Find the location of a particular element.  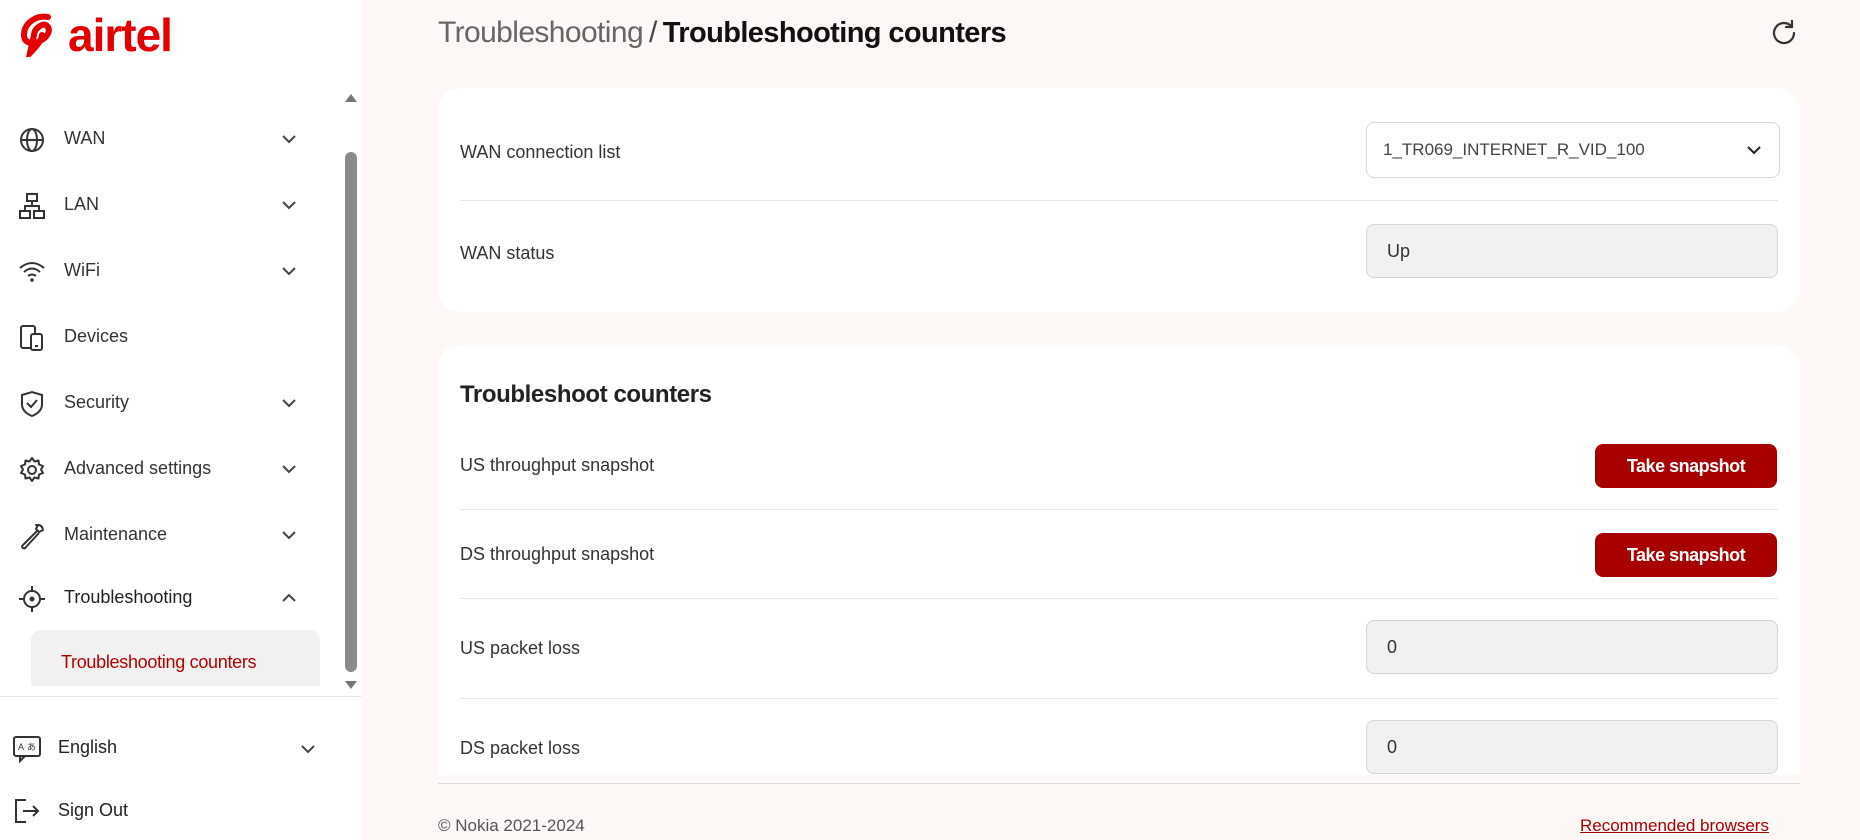

recommended-browsers-link: Recommended browsers is located at coordinates (1674, 826).